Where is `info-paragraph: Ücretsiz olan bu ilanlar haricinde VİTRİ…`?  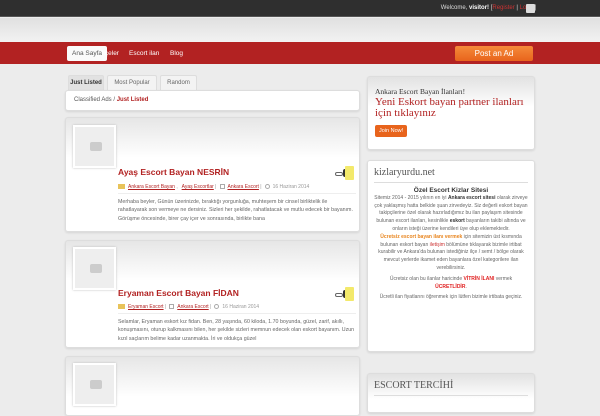 info-paragraph: Ücretsiz olan bu ilanlar haricinde VİTRİ… is located at coordinates (451, 282).